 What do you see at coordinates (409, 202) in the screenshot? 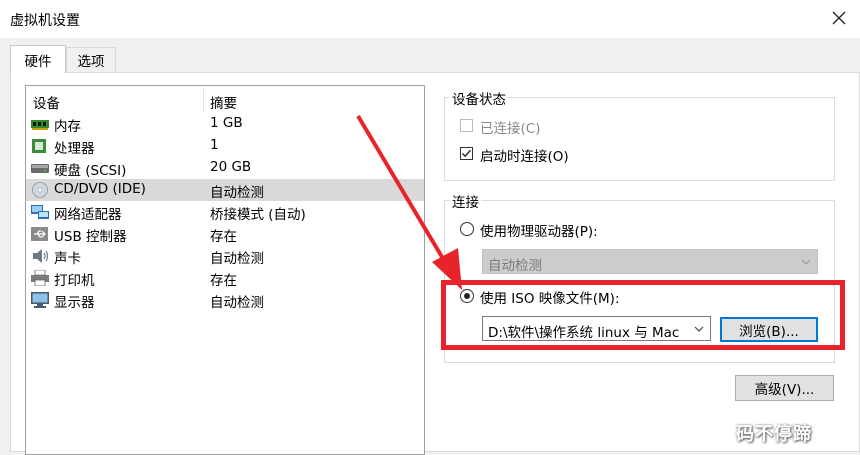
I see `annotation-arrow` at bounding box center [409, 202].